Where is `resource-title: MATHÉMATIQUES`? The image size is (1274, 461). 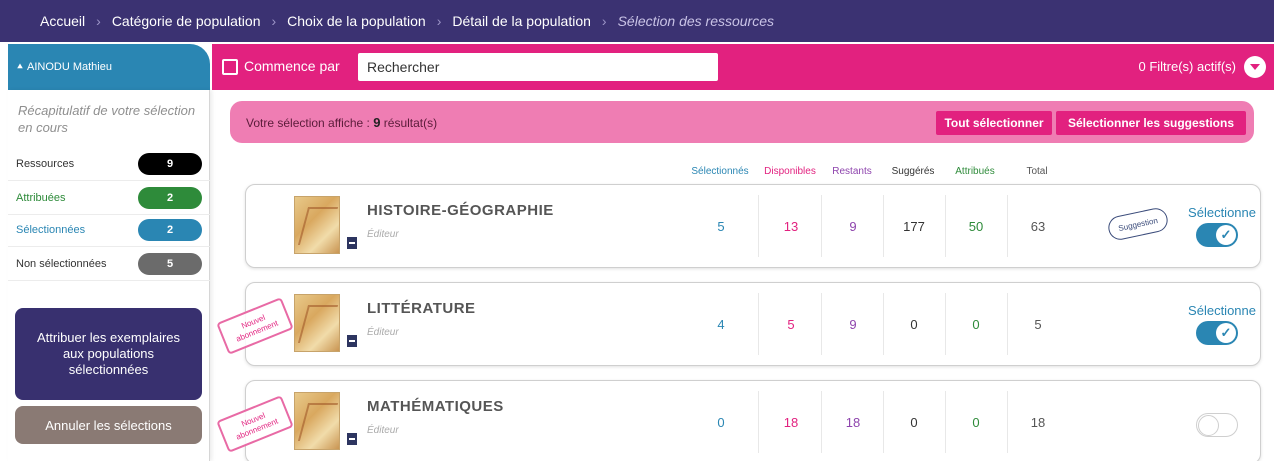
resource-title: MATHÉMATIQUES is located at coordinates (435, 406).